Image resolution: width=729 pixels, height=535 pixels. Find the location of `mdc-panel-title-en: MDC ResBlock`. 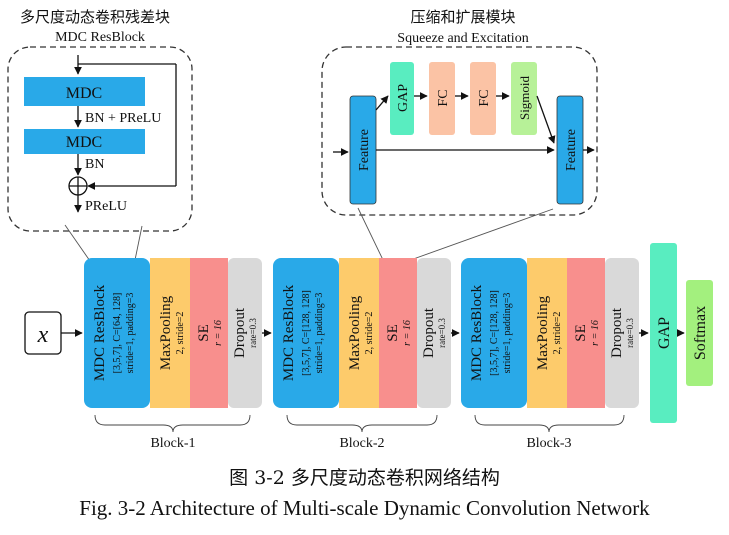

mdc-panel-title-en: MDC ResBlock is located at coordinates (100, 37).